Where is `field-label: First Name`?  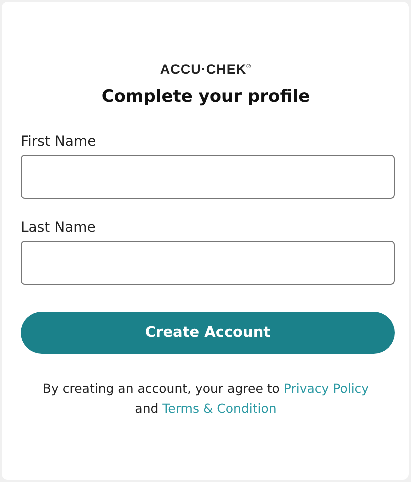 field-label: First Name is located at coordinates (58, 142).